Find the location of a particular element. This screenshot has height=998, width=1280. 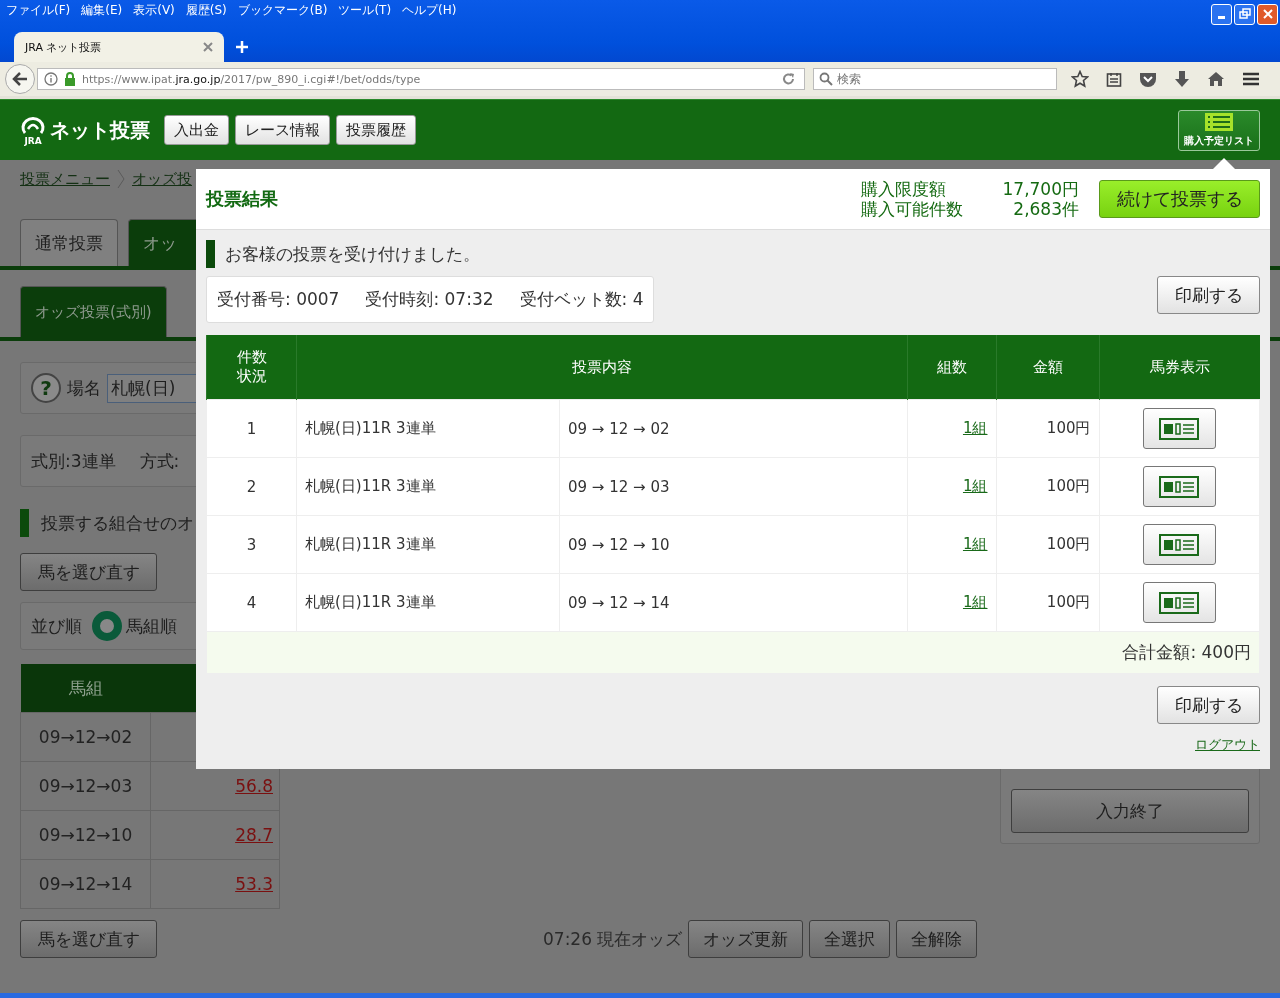

reload-icon is located at coordinates (789, 79).